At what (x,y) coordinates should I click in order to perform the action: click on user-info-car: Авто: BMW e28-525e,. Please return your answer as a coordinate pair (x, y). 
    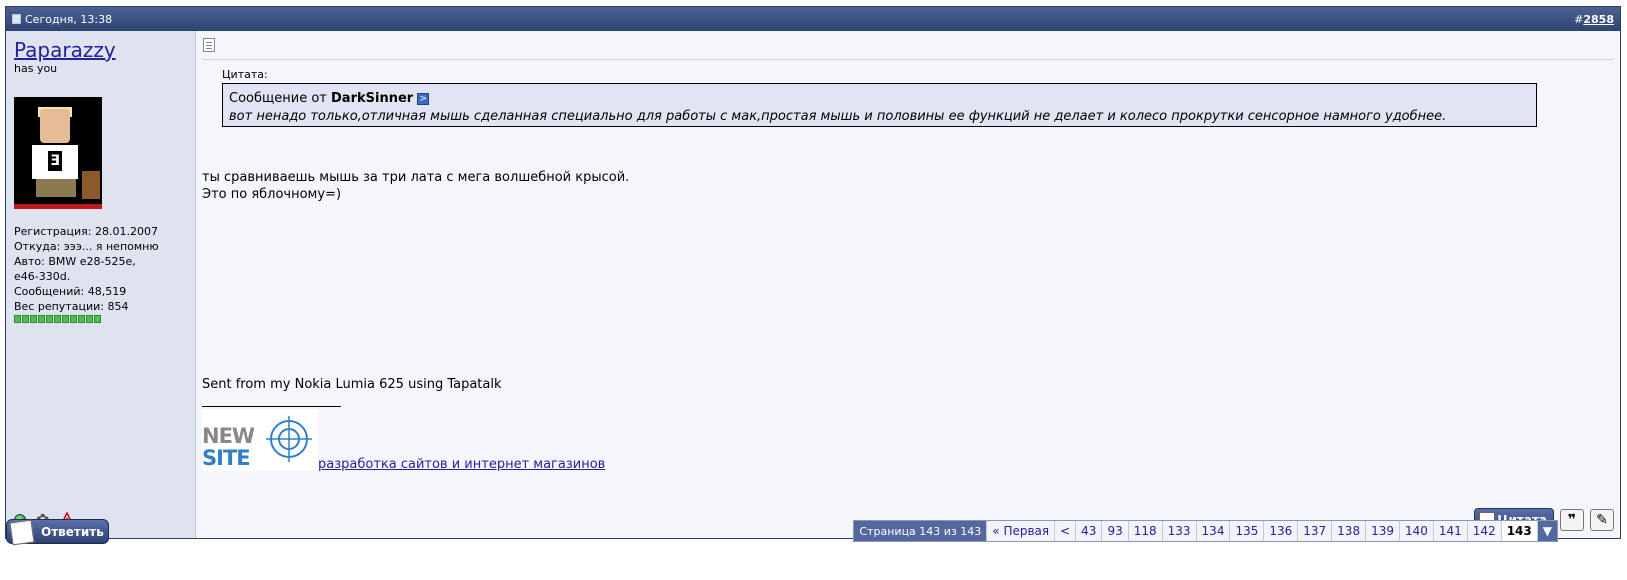
    Looking at the image, I should click on (75, 261).